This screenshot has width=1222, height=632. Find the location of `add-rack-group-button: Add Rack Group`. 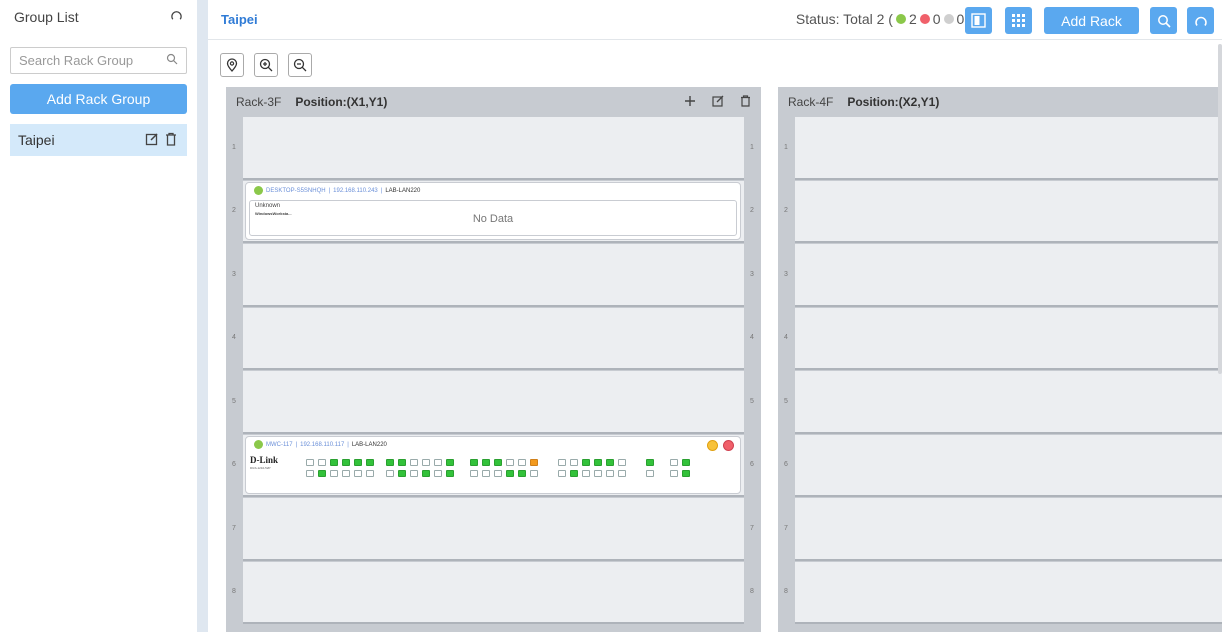

add-rack-group-button: Add Rack Group is located at coordinates (98, 99).